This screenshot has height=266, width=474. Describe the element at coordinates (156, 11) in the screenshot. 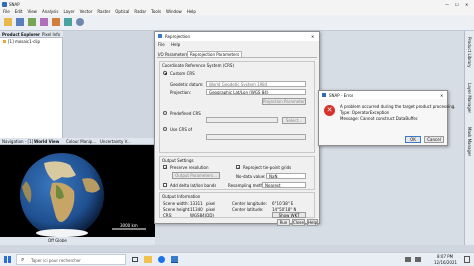

I see `main-menu-item-tools: Tools` at that location.